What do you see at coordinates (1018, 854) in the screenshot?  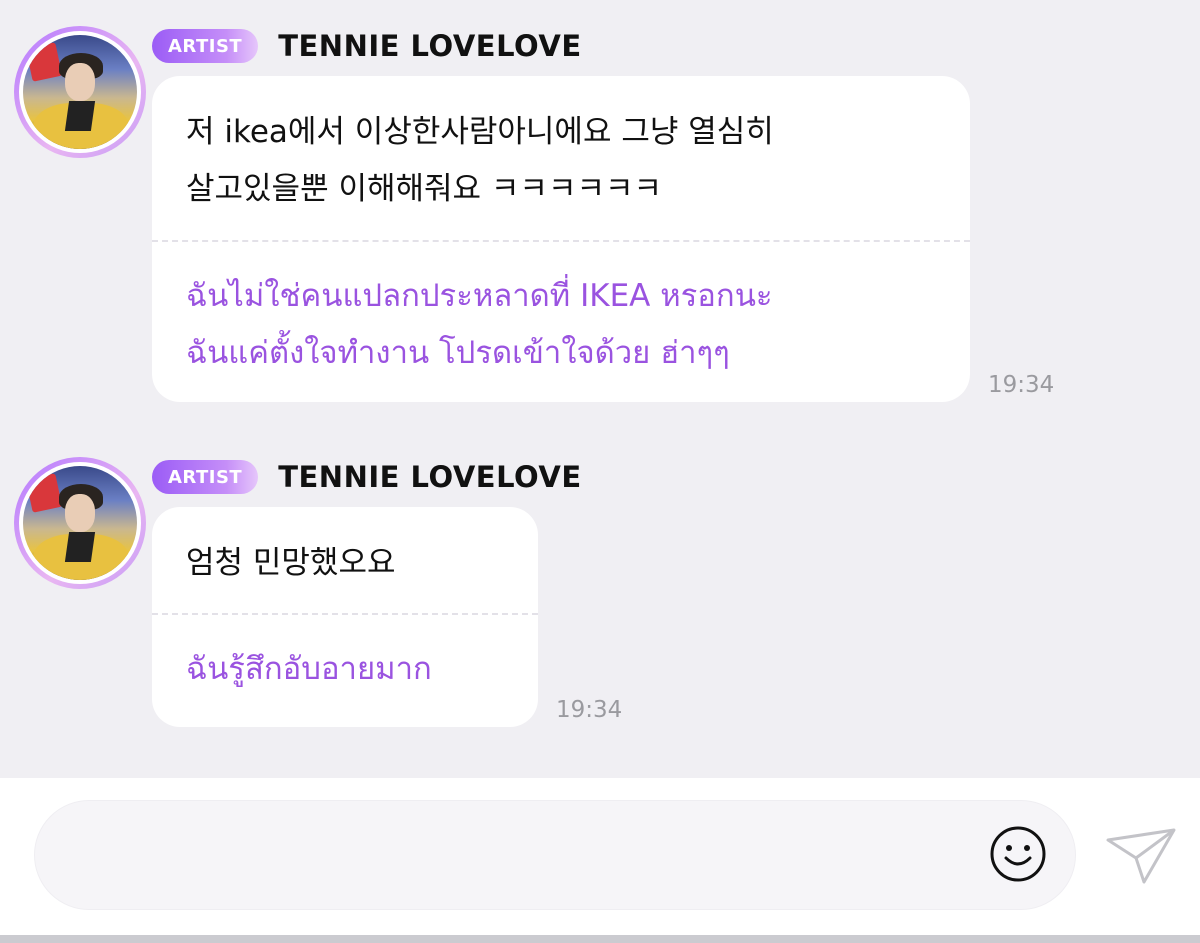 I see `smiley-face-icon` at bounding box center [1018, 854].